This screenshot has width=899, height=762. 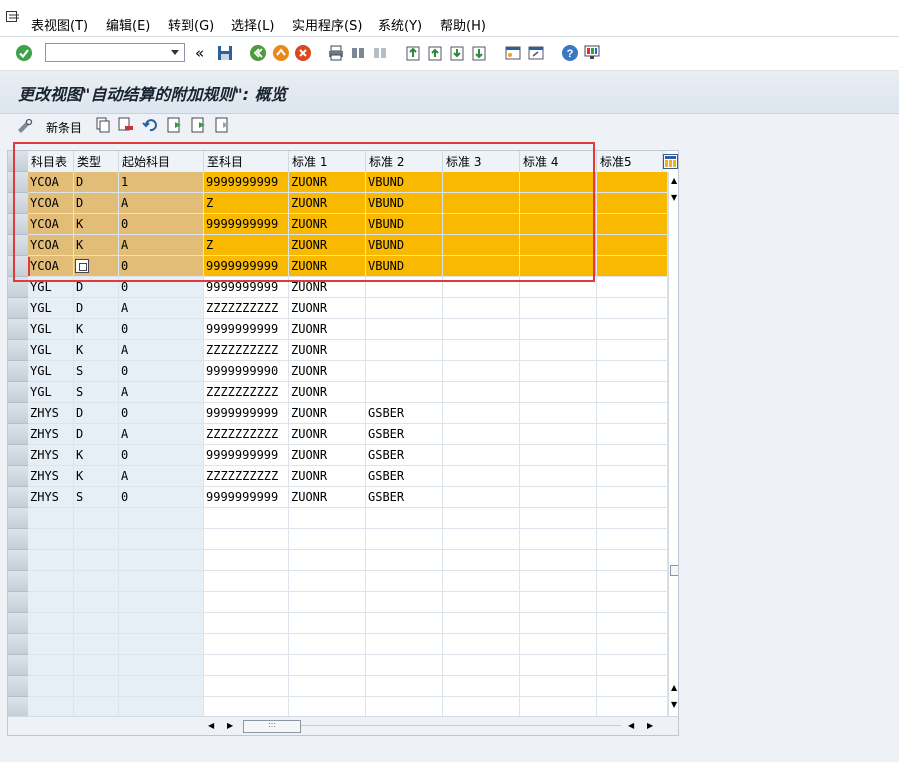 What do you see at coordinates (252, 24) in the screenshot?
I see `menu-select: 选择(L)` at bounding box center [252, 24].